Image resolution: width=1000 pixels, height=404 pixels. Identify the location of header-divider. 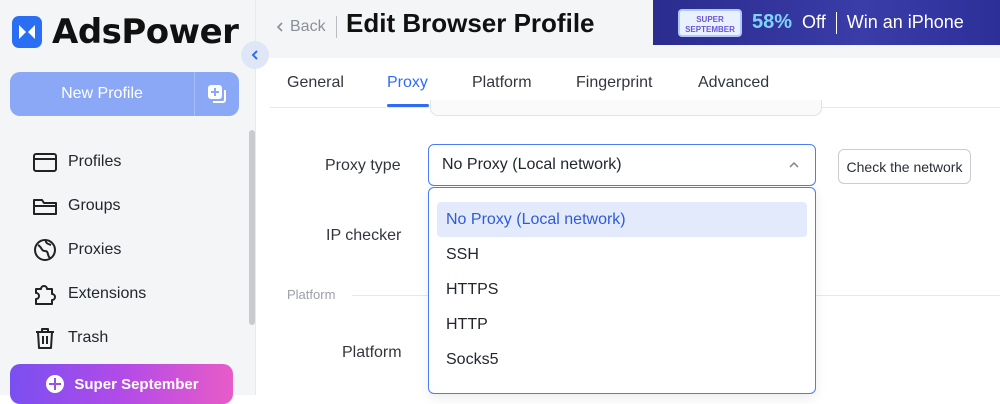
(336, 27).